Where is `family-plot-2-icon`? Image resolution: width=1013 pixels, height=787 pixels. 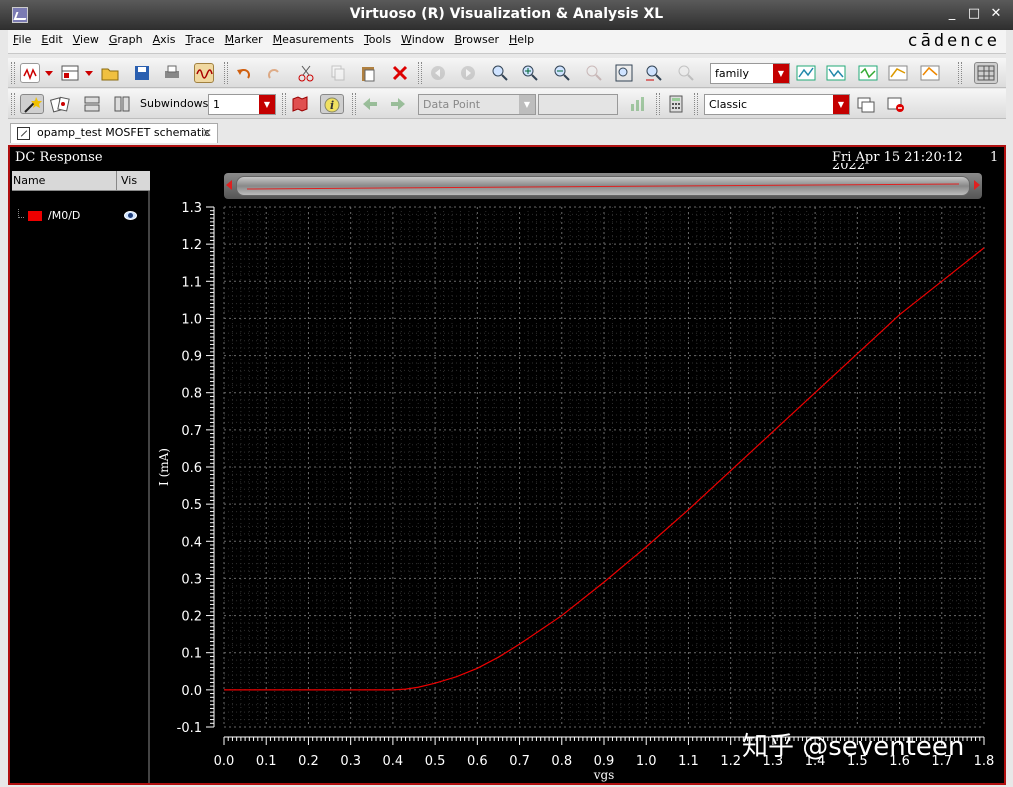
family-plot-2-icon is located at coordinates (836, 73).